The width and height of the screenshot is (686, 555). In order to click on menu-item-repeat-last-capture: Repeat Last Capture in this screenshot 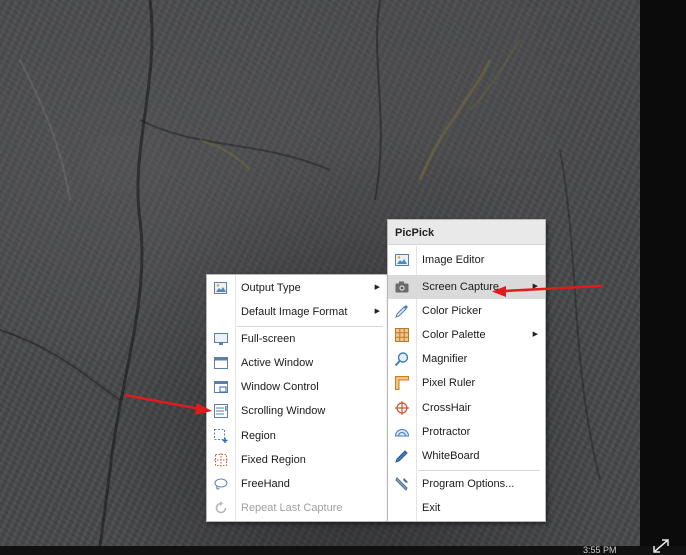, I will do `click(297, 508)`.